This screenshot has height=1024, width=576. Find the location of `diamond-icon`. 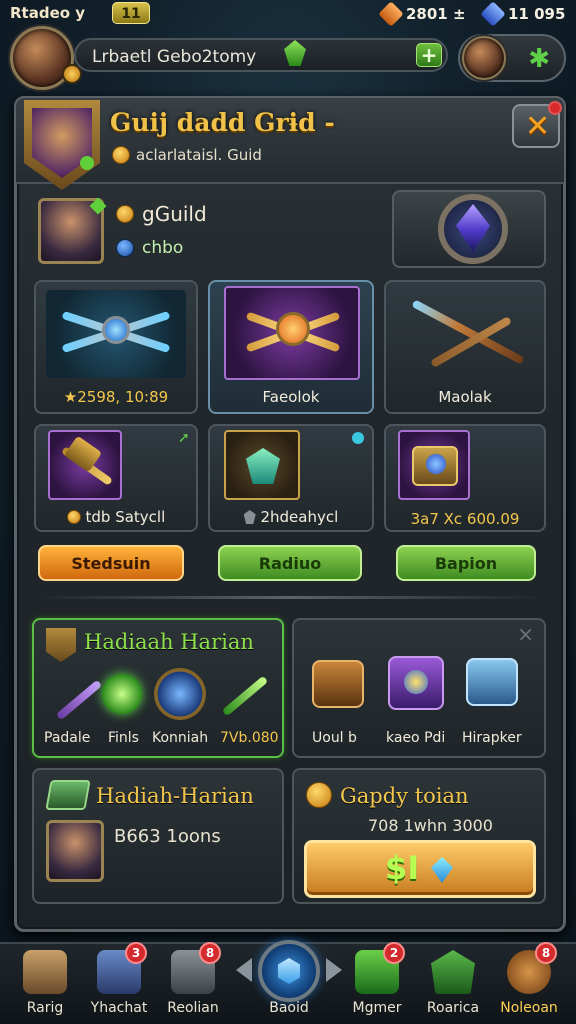

diamond-icon is located at coordinates (442, 870).